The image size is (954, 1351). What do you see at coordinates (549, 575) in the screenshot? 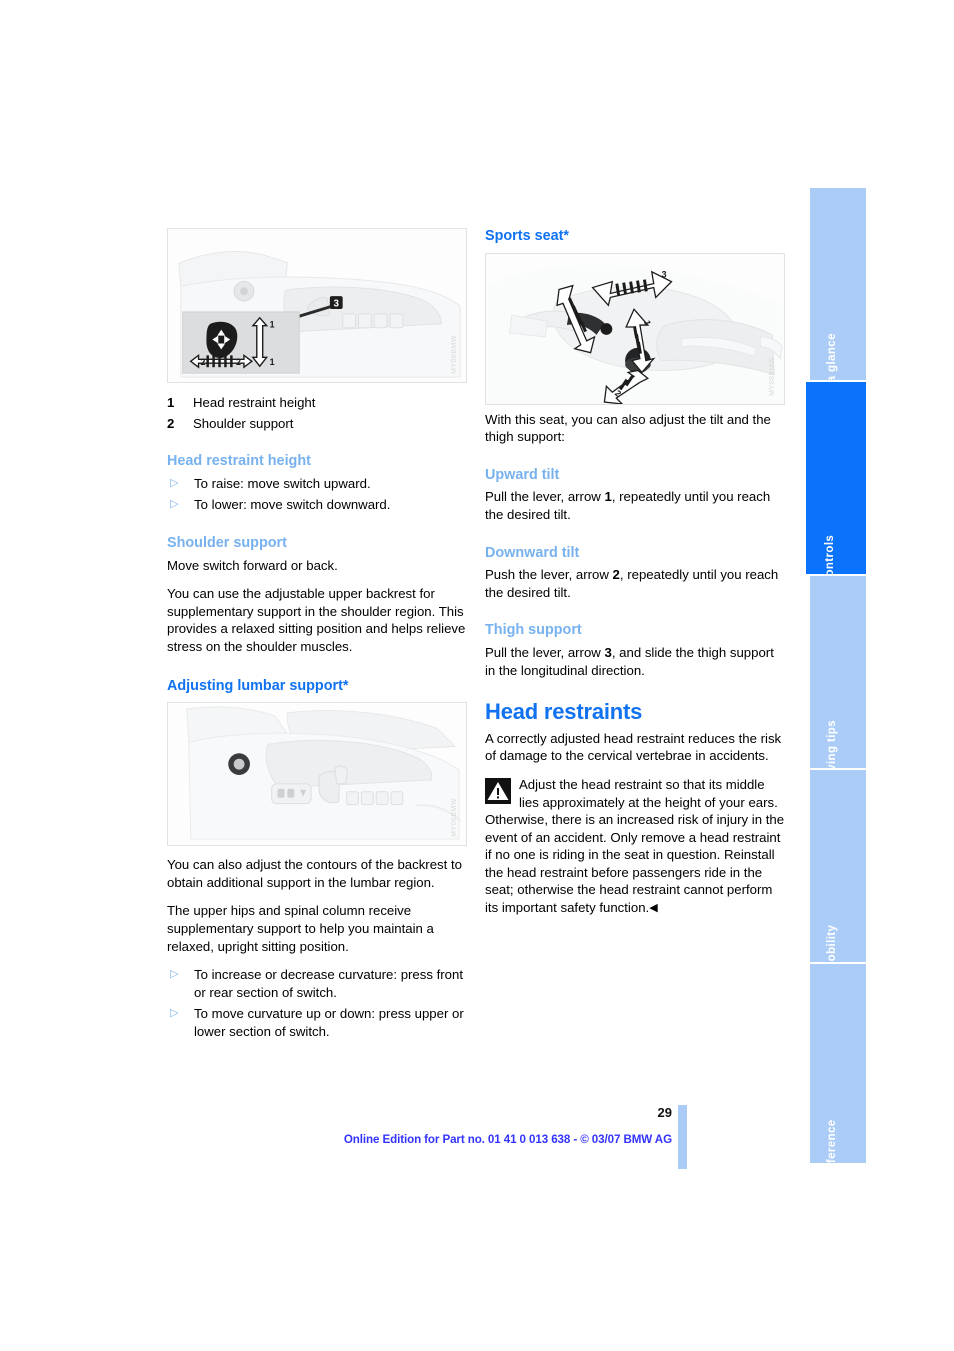
I see `downward-tilt-text-before: Push the lever, arrow` at bounding box center [549, 575].